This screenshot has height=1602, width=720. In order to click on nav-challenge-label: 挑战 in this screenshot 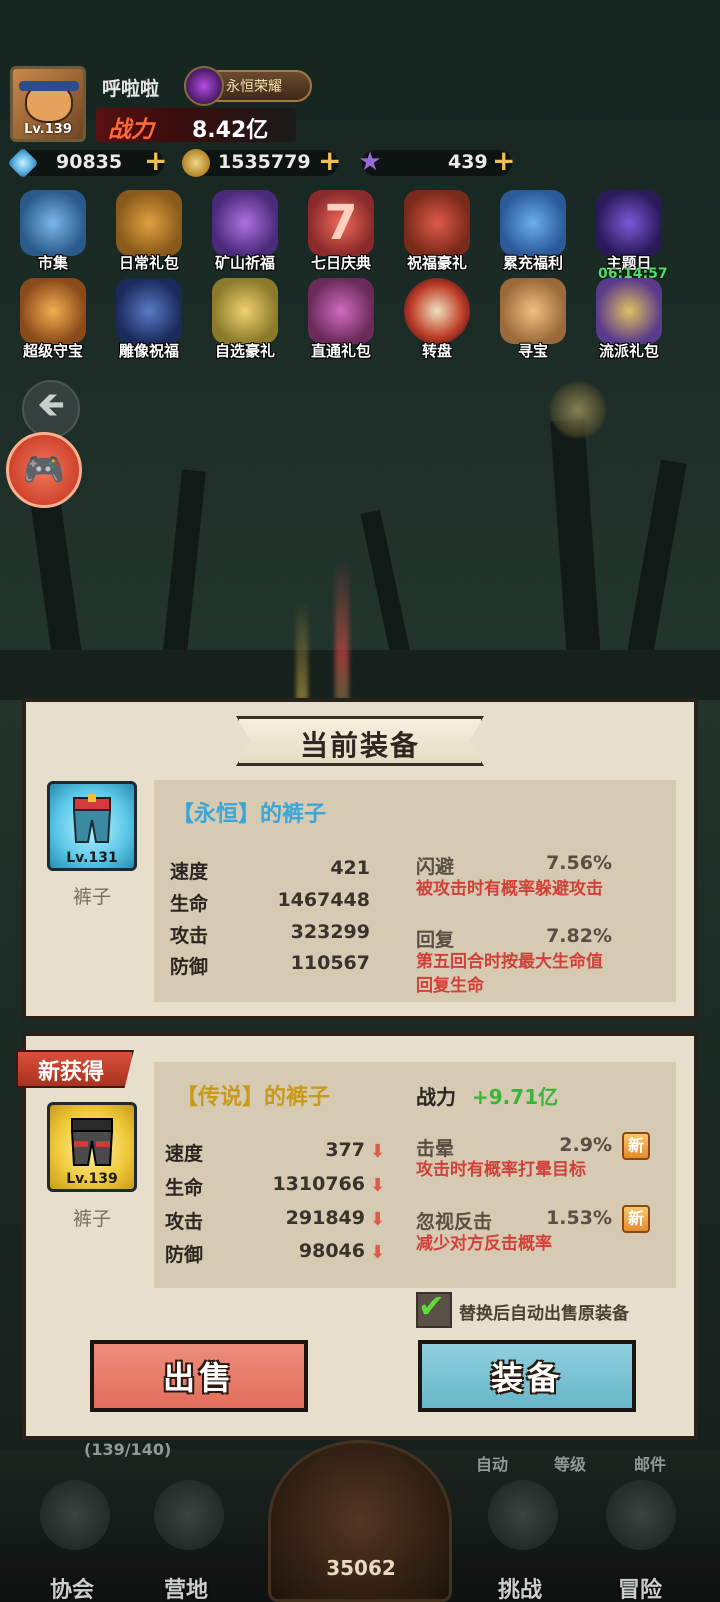, I will do `click(520, 1590)`.